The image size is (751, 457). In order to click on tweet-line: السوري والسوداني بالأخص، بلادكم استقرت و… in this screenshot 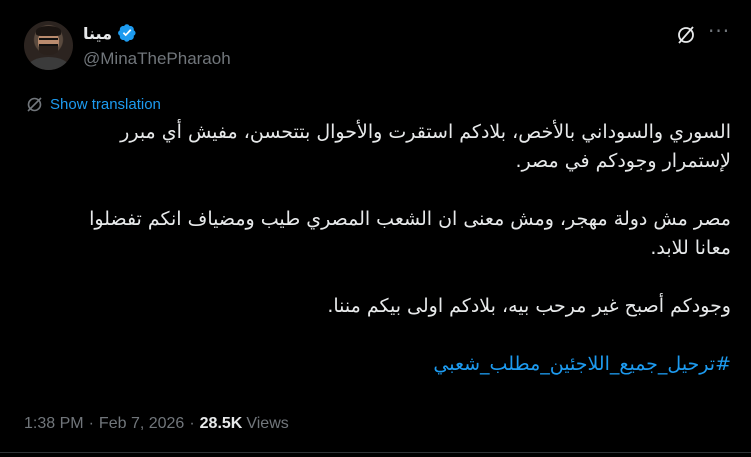, I will do `click(425, 132)`.